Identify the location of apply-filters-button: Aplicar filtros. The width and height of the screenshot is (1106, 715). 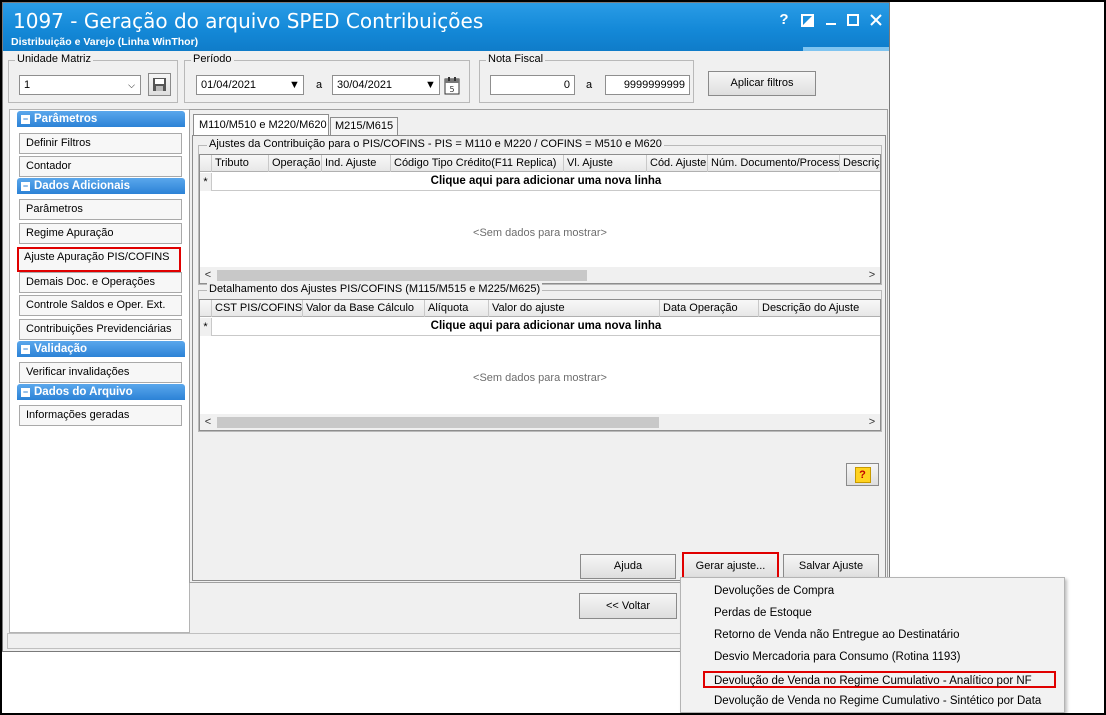
(762, 83).